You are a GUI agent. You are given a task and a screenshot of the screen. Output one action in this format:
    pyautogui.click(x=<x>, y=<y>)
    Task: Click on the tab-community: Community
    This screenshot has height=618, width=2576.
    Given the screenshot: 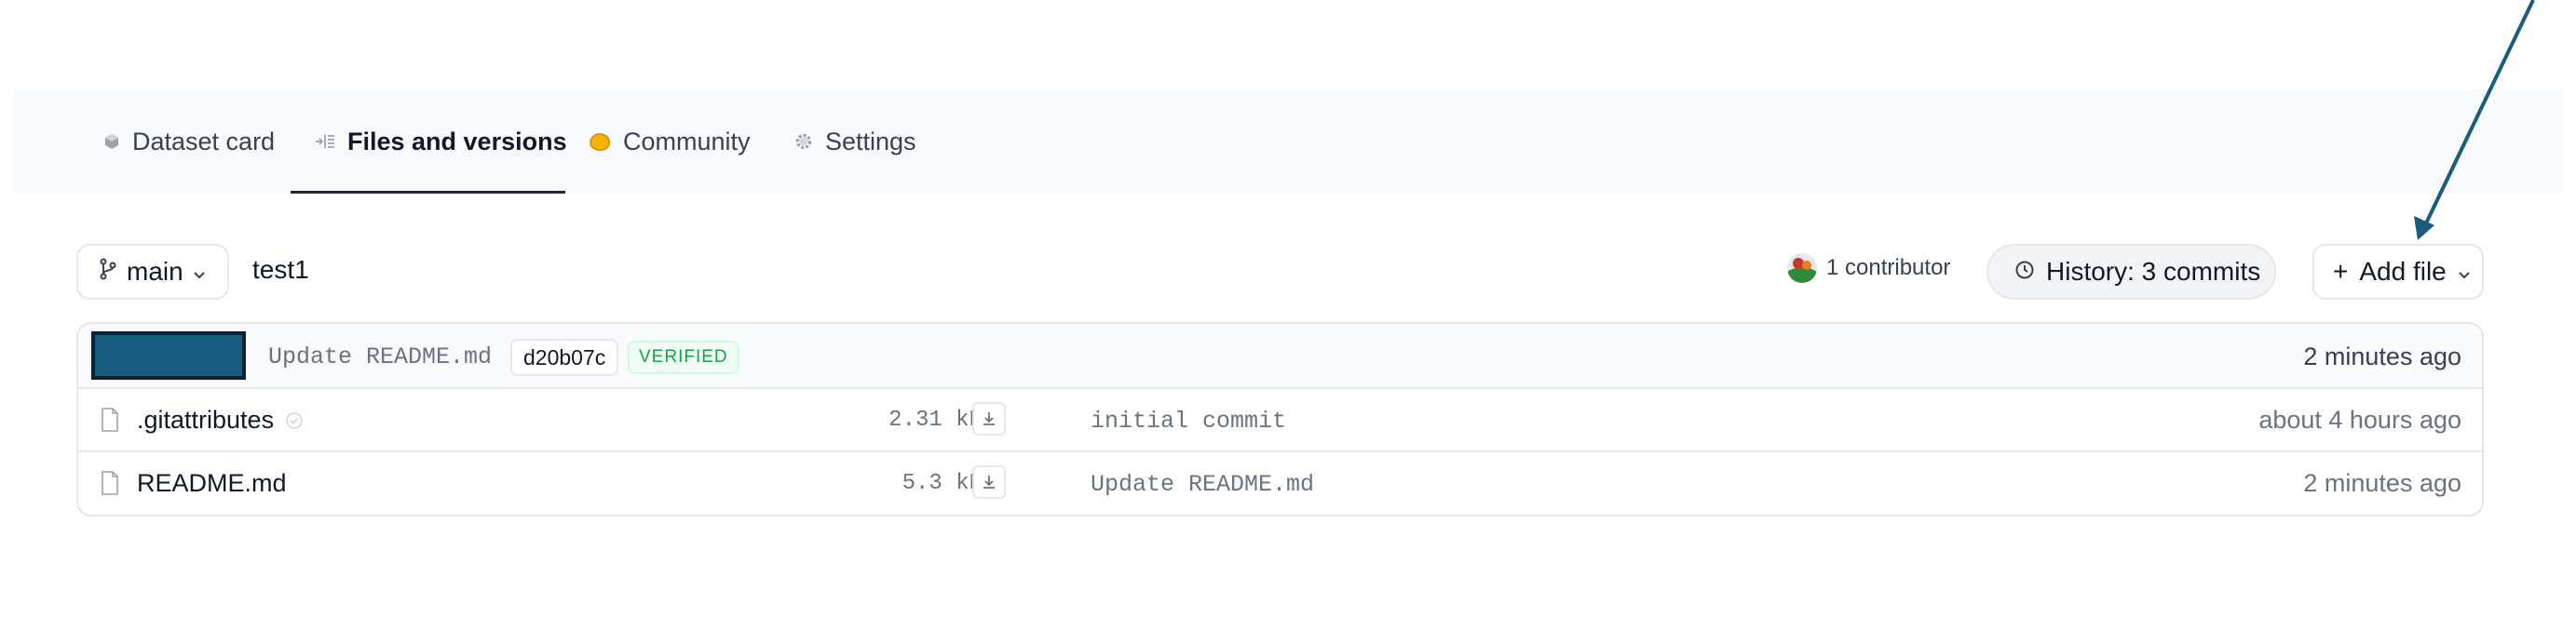 What is the action you would take?
    pyautogui.click(x=669, y=141)
    